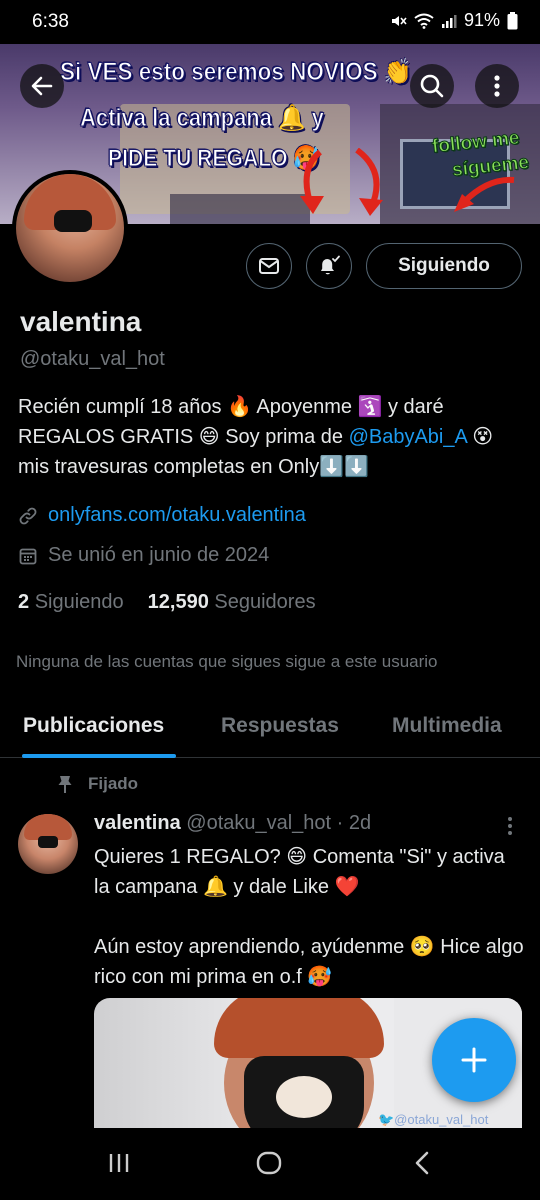 The width and height of the screenshot is (540, 1200). I want to click on message-button, so click(269, 266).